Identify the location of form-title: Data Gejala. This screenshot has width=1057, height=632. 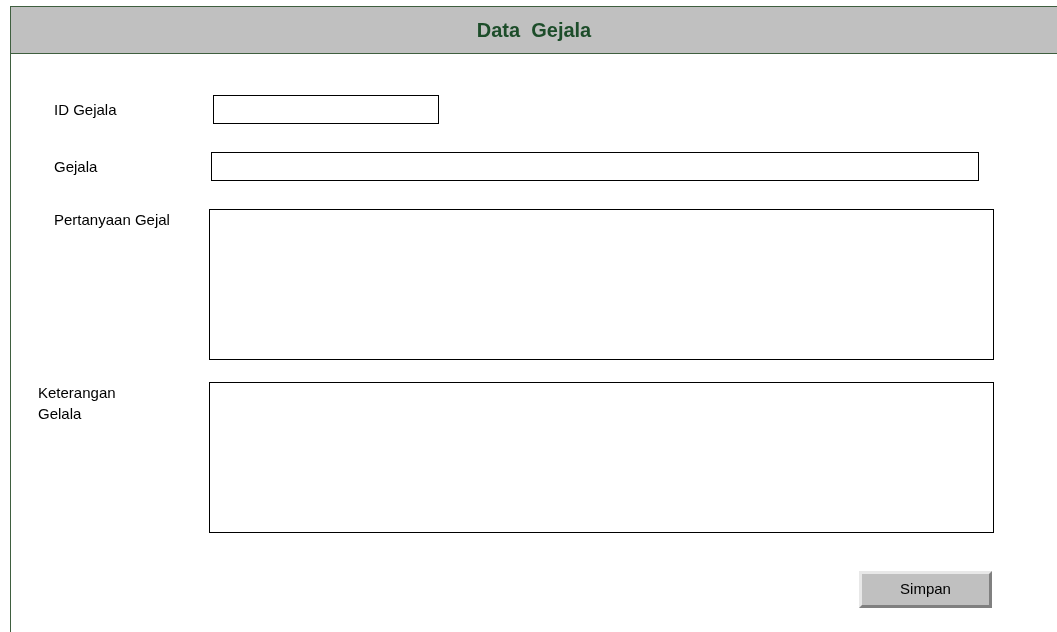
(534, 30).